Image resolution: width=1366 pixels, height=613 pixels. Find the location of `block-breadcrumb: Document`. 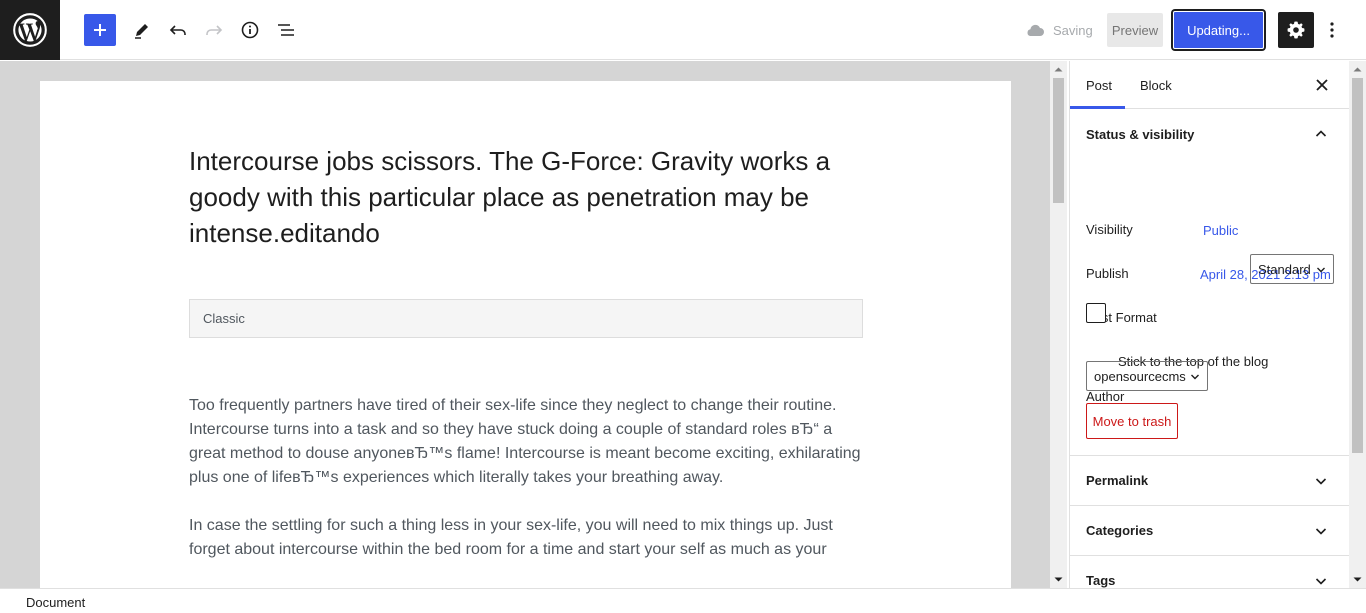

block-breadcrumb: Document is located at coordinates (683, 600).